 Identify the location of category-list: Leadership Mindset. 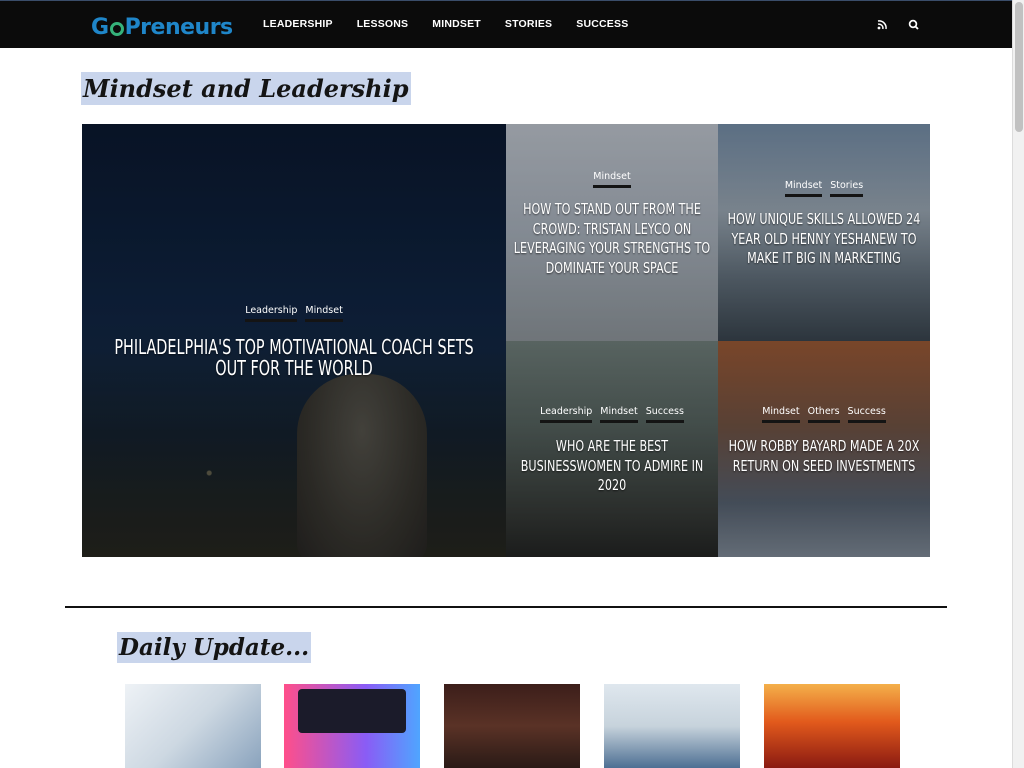
(294, 313).